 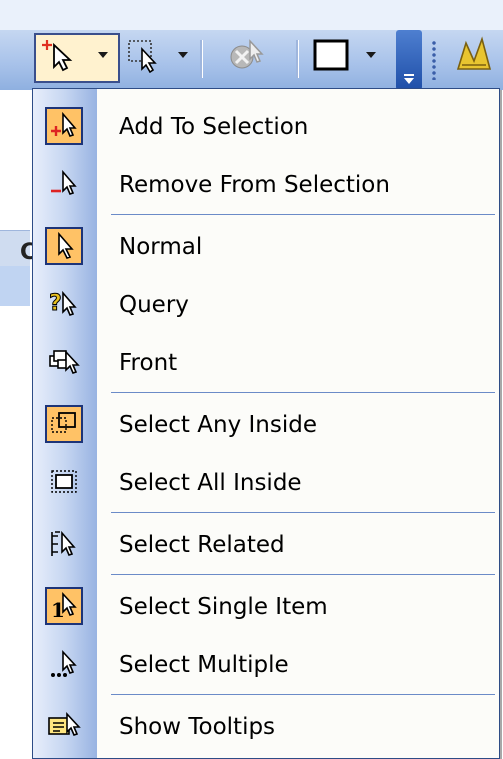 What do you see at coordinates (64, 544) in the screenshot?
I see `select-related-icon` at bounding box center [64, 544].